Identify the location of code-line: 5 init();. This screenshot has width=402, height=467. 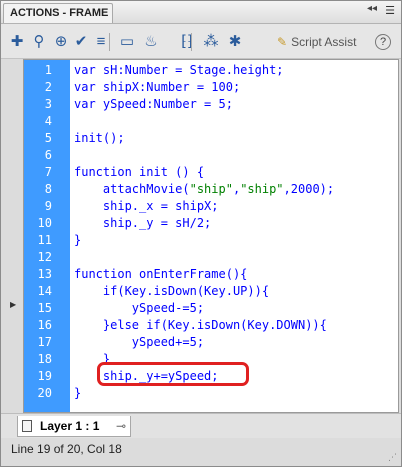
(211, 138).